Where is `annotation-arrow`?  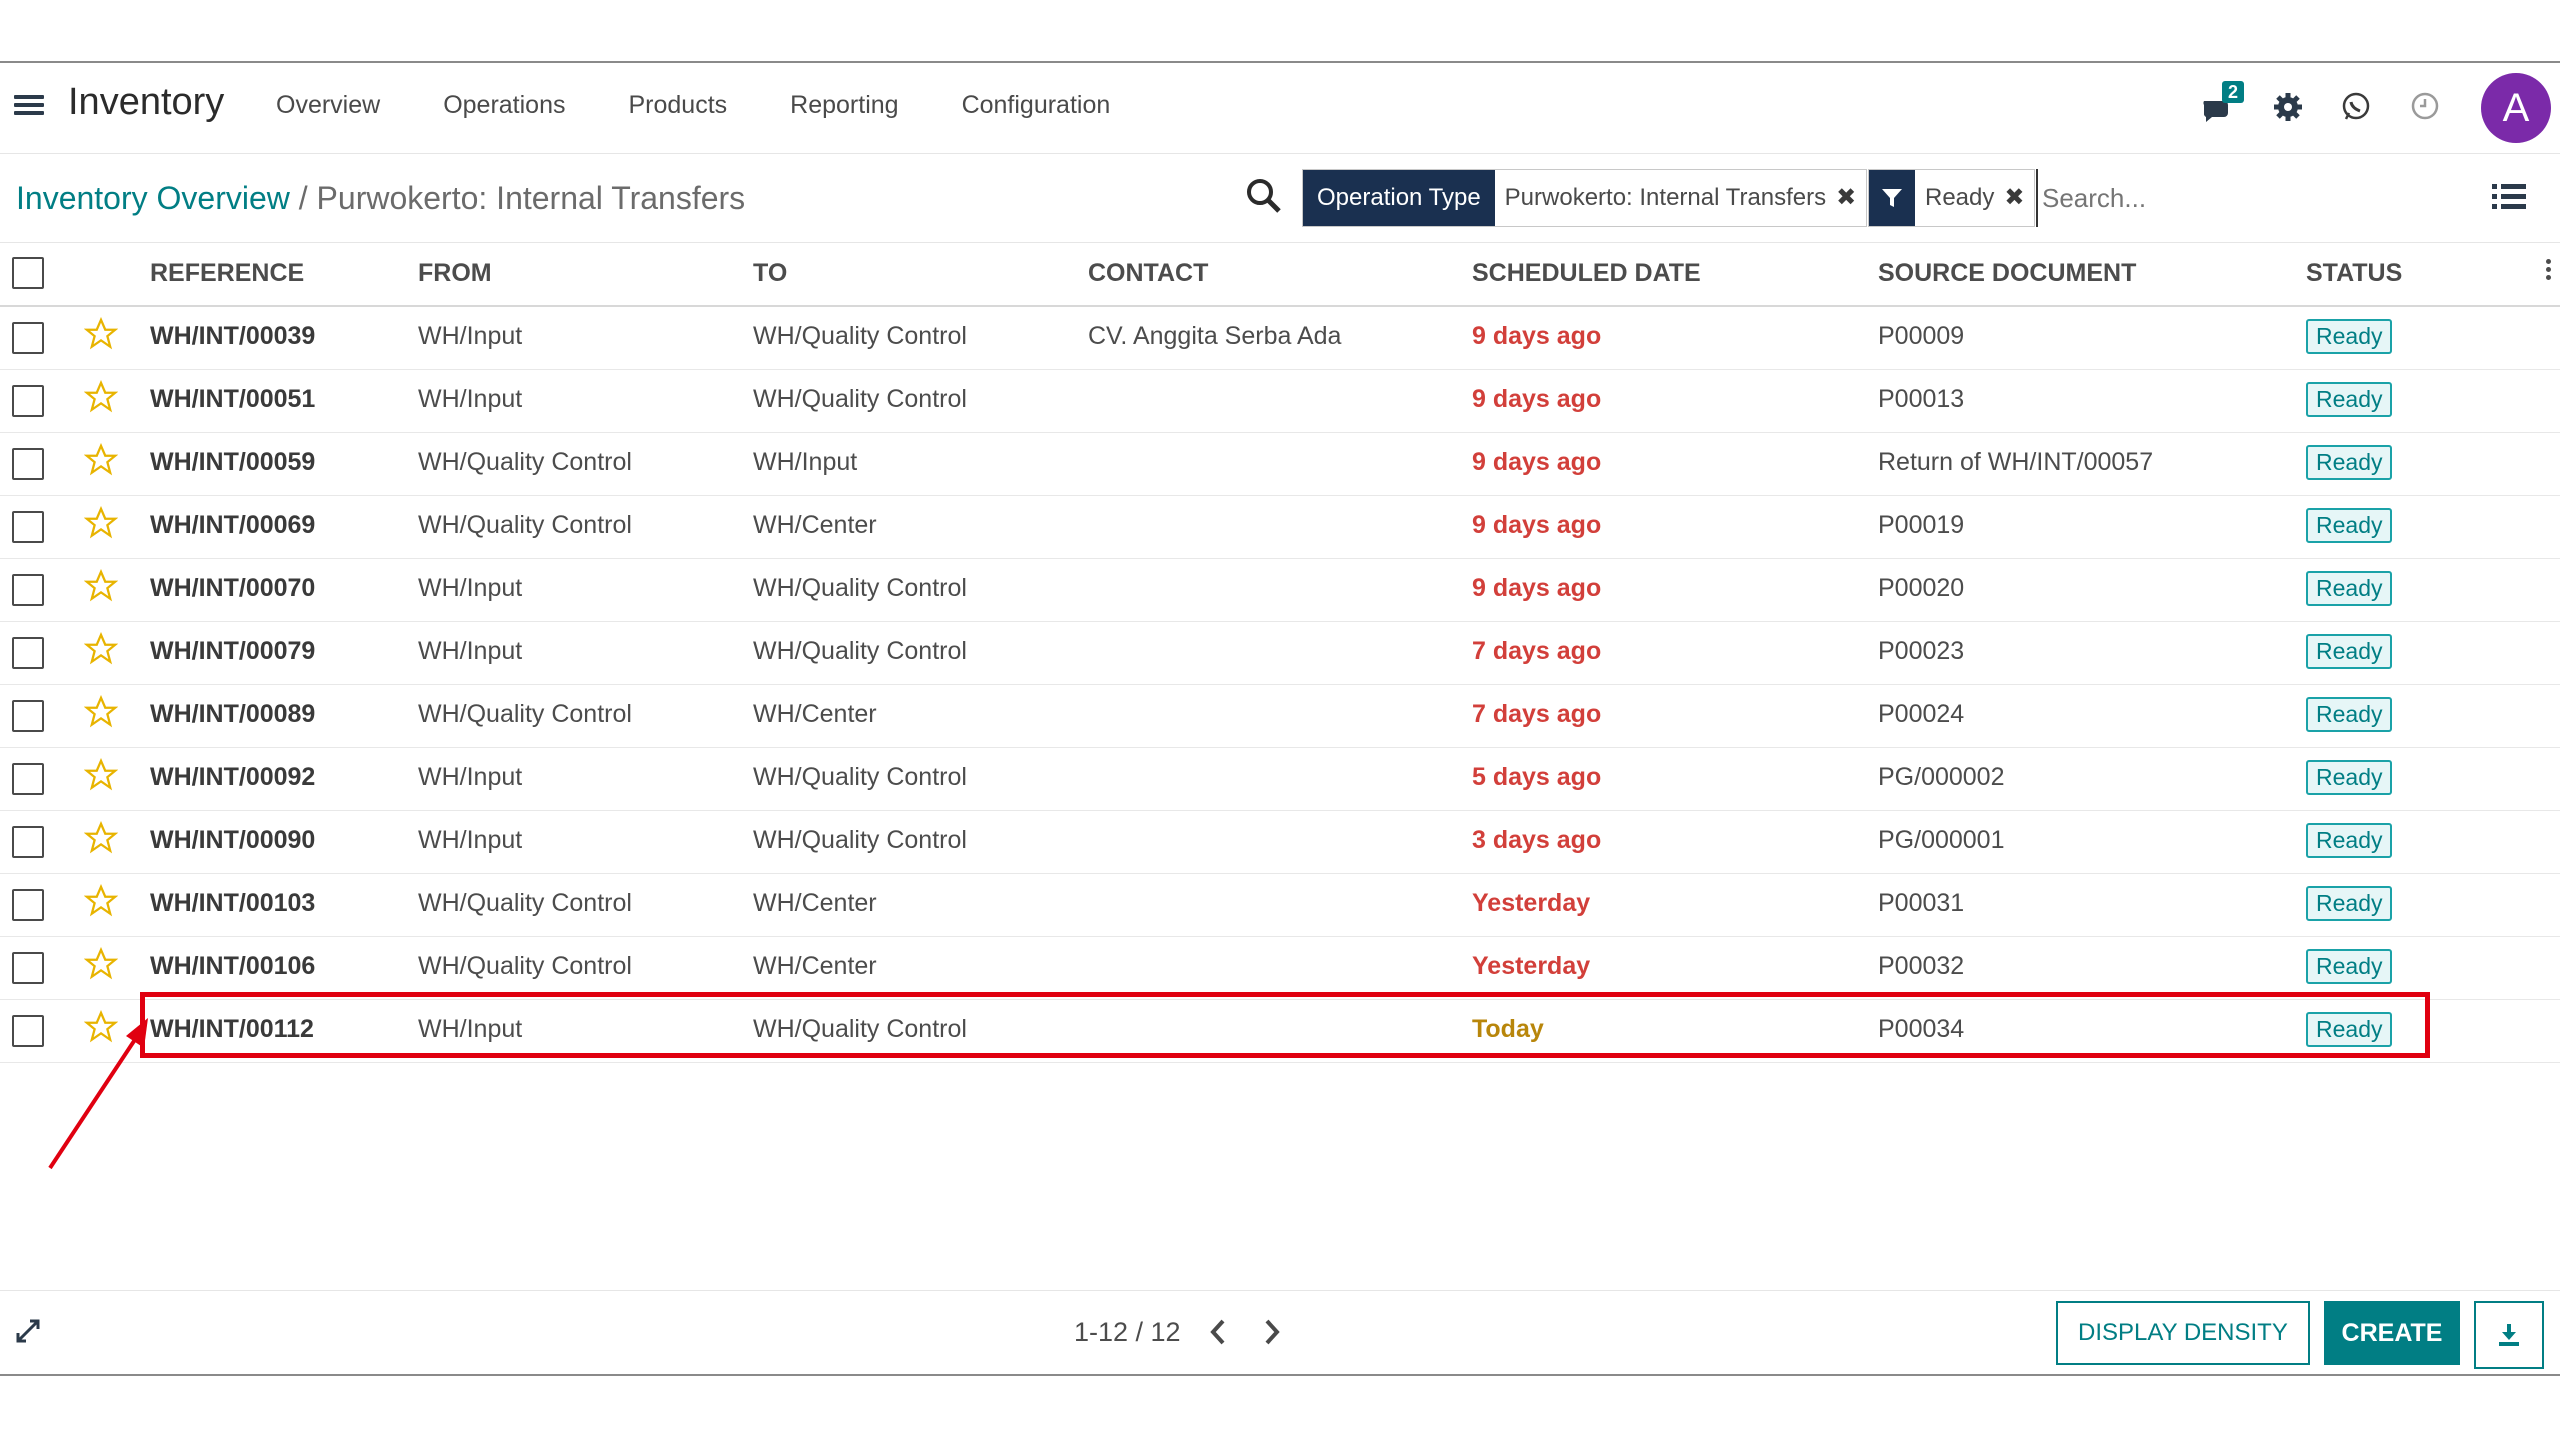 annotation-arrow is located at coordinates (98, 1094).